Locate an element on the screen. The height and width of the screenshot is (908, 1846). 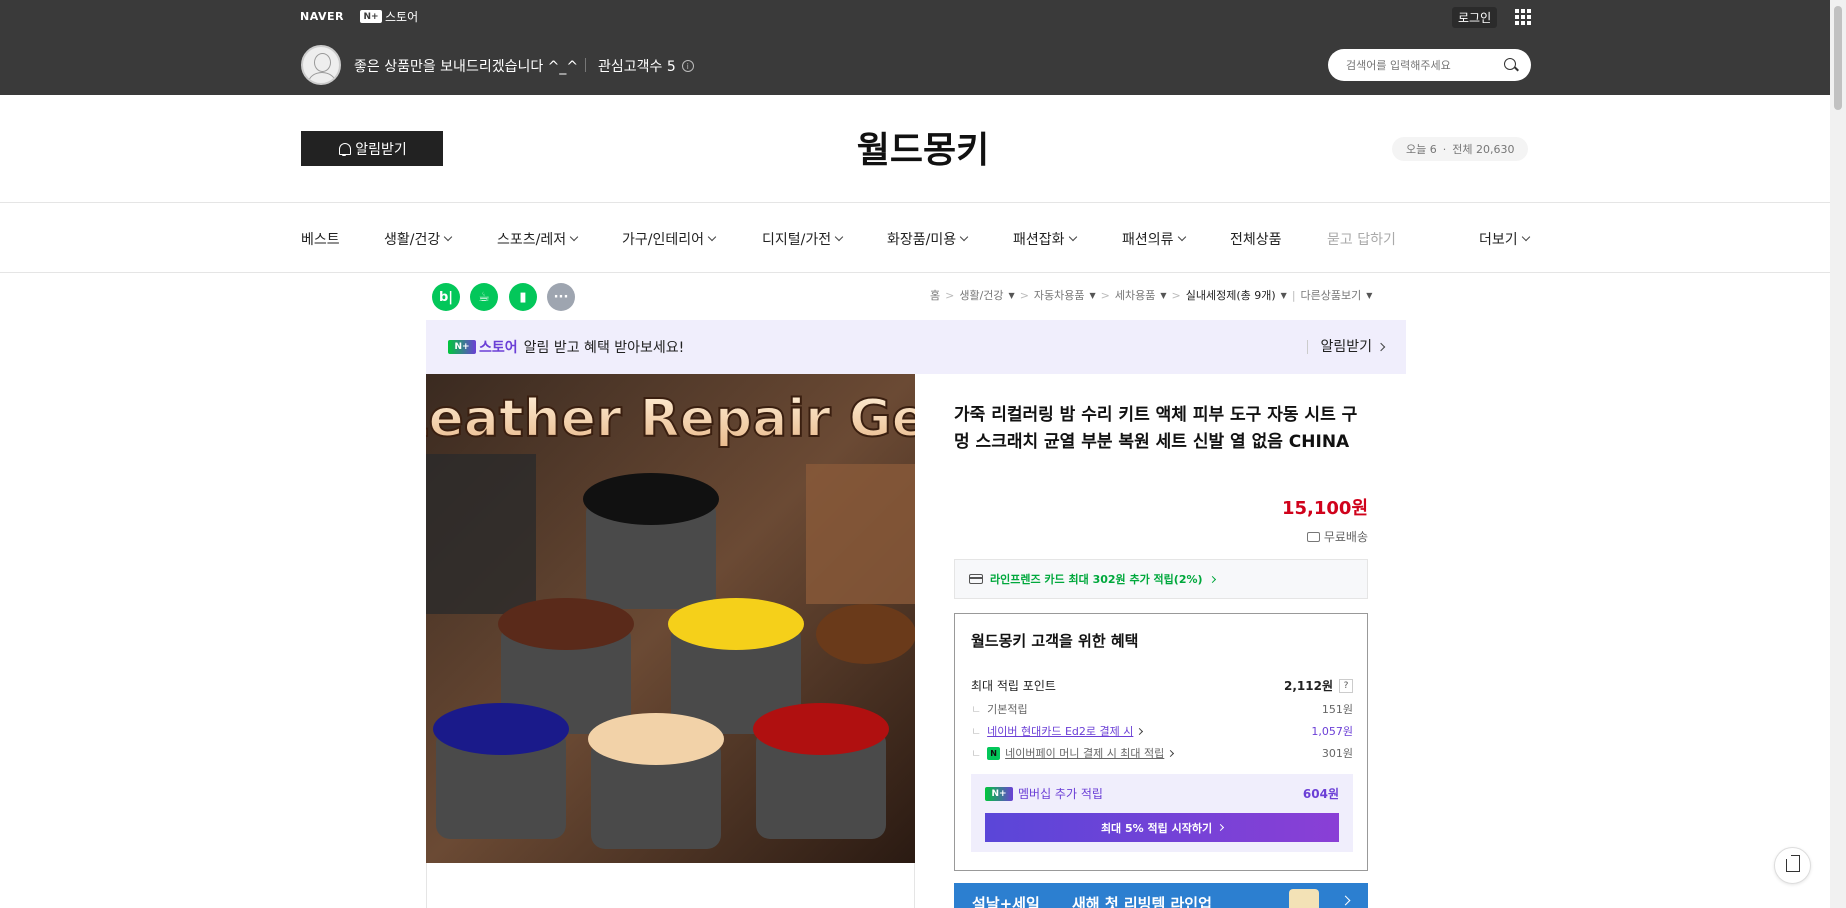
blog-share-icon: b| is located at coordinates (446, 297).